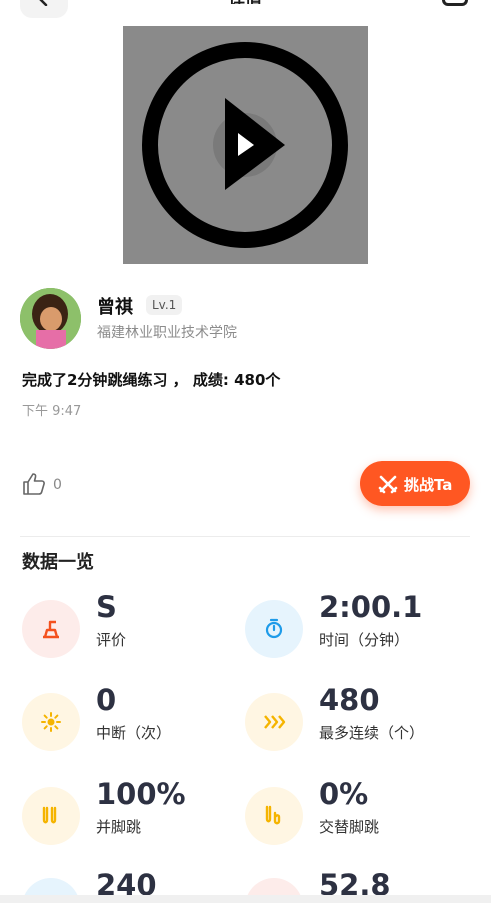  I want to click on section-title: 数据一览, so click(58, 562).